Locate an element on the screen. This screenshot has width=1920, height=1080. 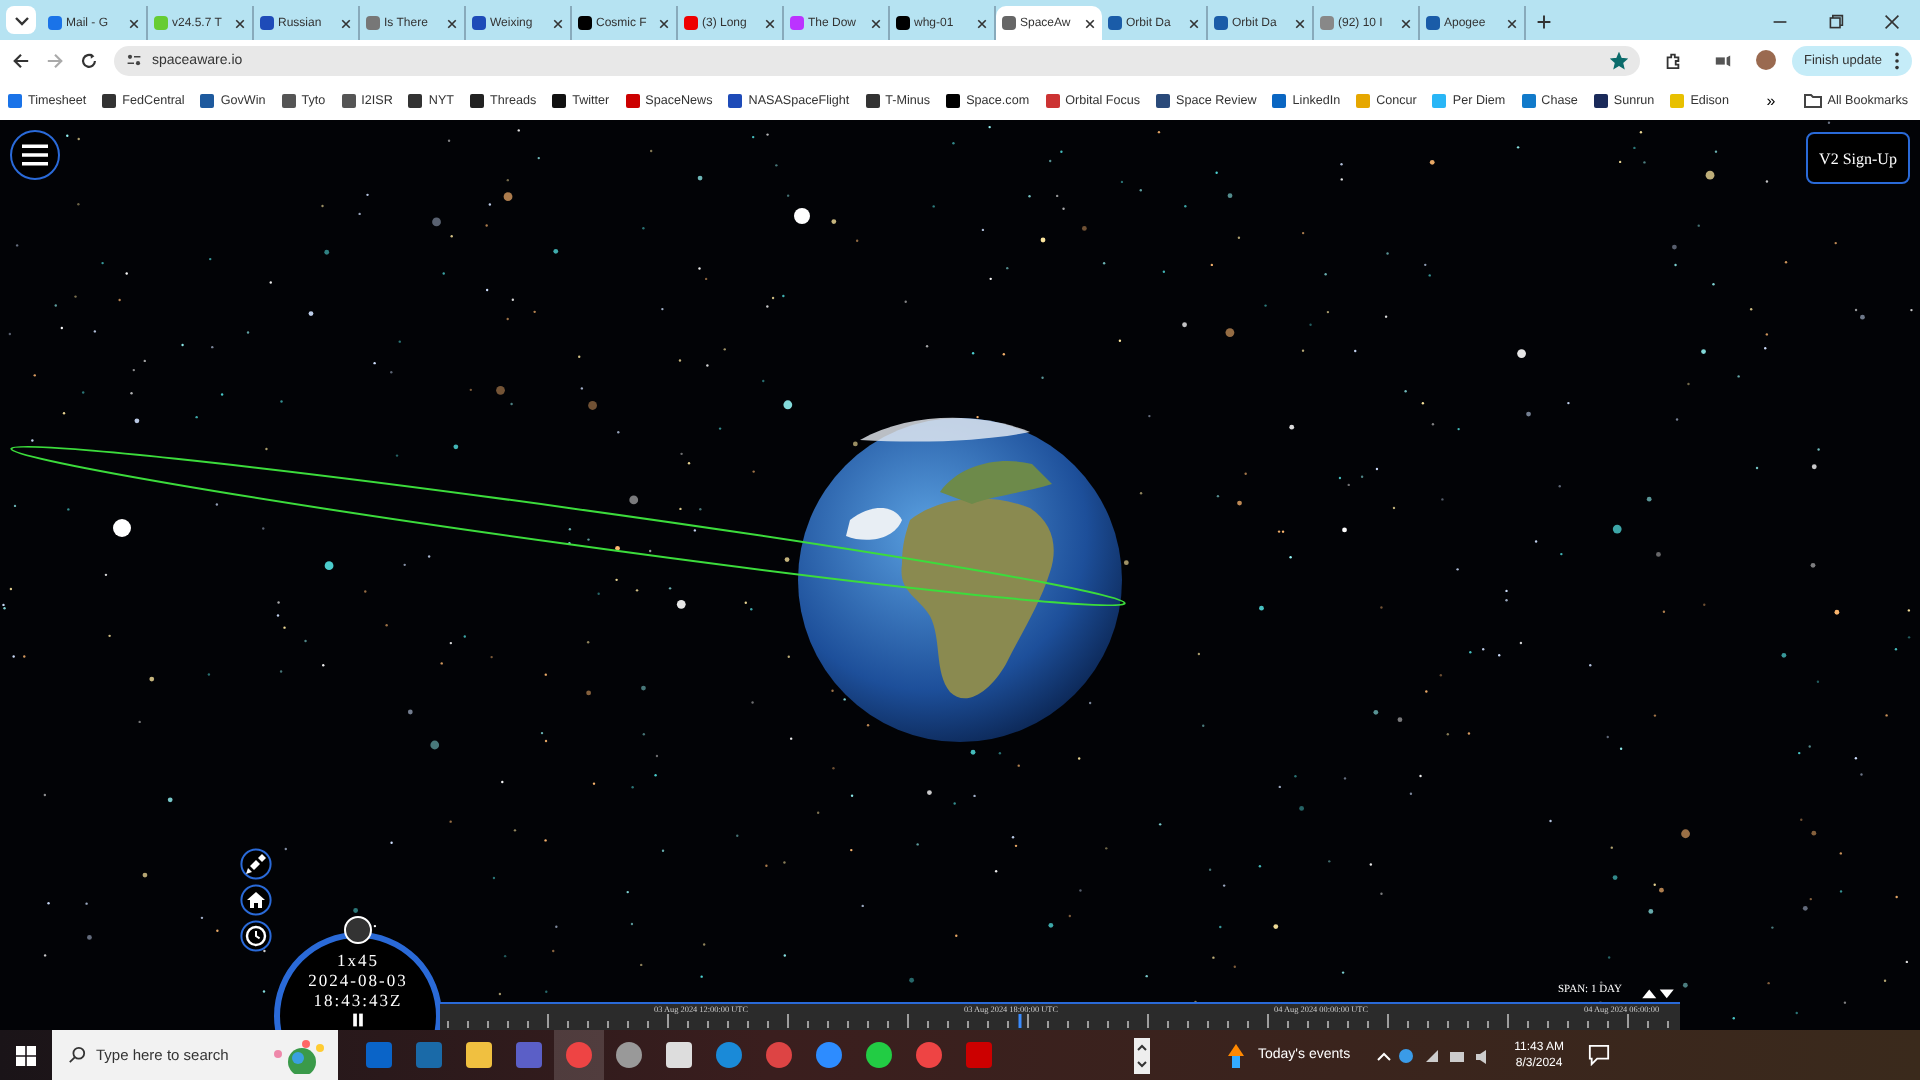
more-icon is located at coordinates (1897, 60).